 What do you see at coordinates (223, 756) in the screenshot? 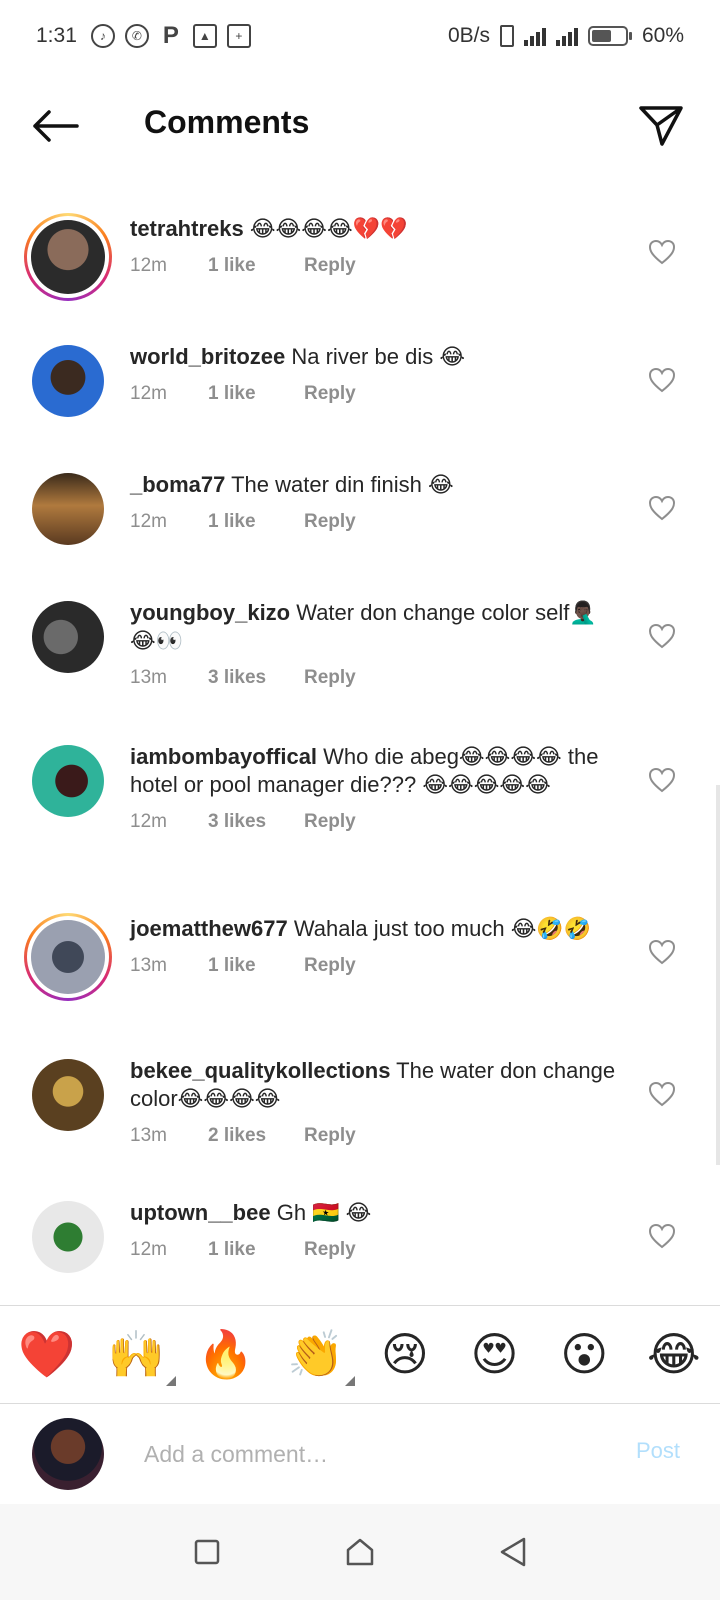
I see `comment-username: iambombayoffical` at bounding box center [223, 756].